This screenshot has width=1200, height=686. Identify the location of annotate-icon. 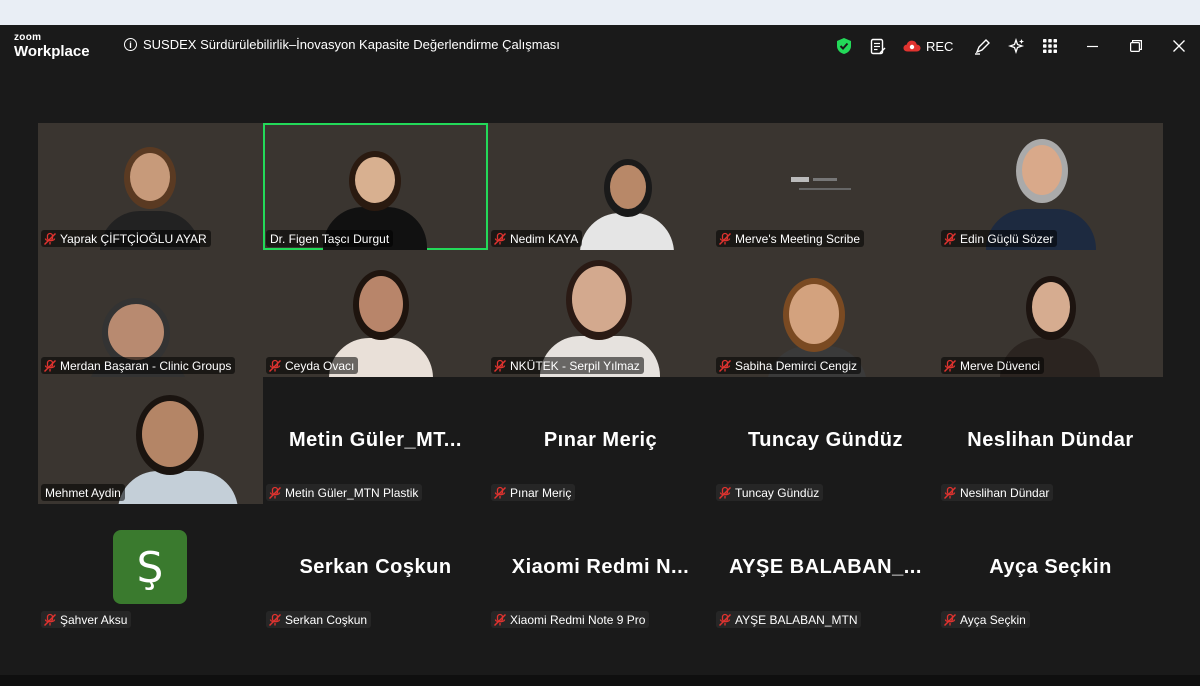
(982, 46).